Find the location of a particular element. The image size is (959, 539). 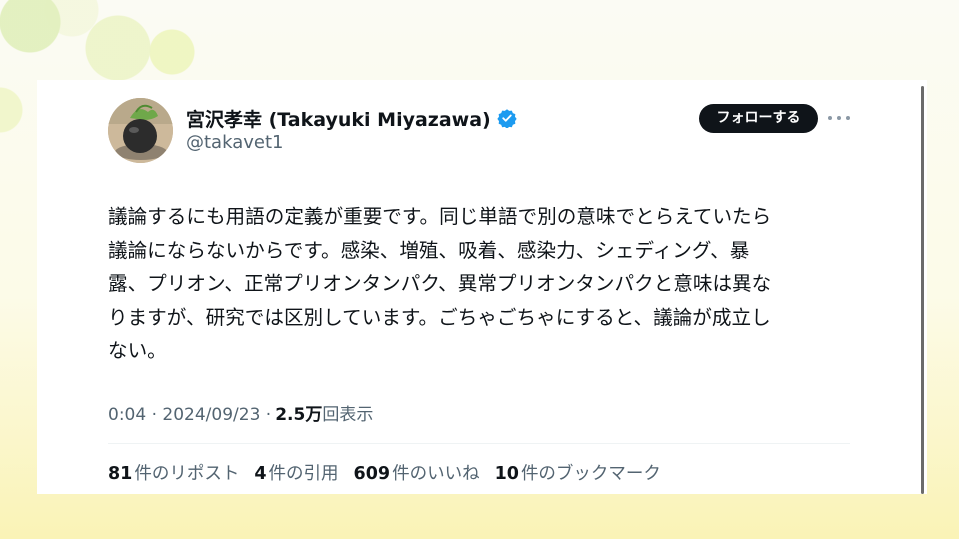

more-horizontal-icon is located at coordinates (839, 118).